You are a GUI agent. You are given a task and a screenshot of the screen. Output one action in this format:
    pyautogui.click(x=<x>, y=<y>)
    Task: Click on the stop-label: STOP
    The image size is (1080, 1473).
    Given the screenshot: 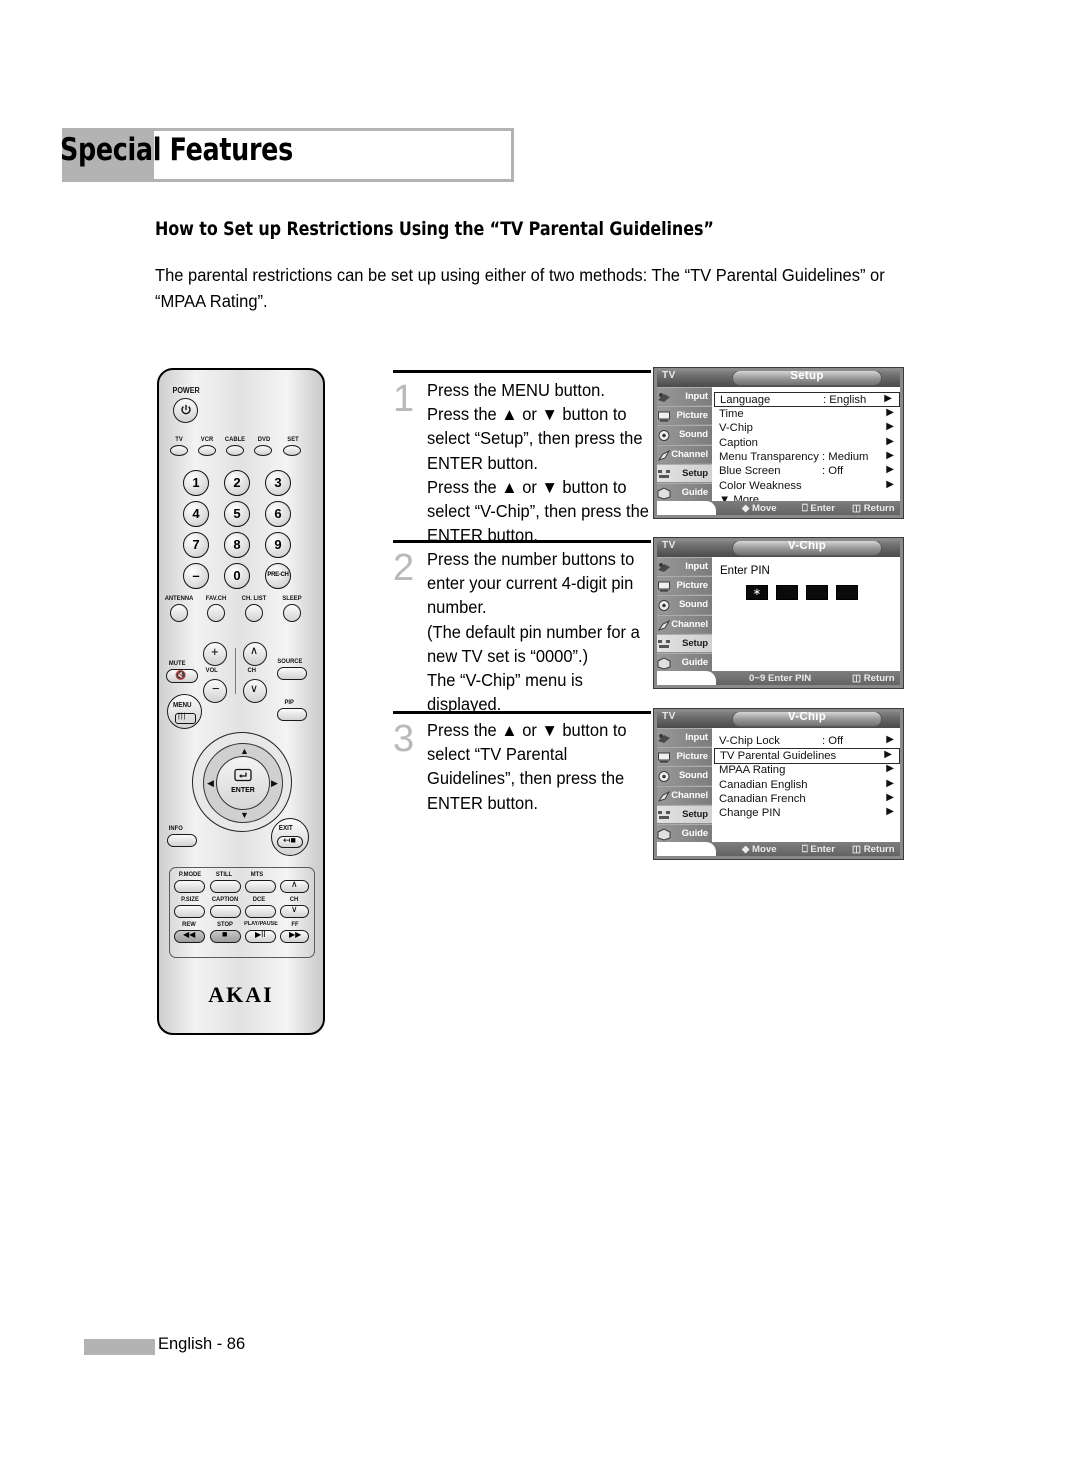 What is the action you would take?
    pyautogui.click(x=225, y=924)
    